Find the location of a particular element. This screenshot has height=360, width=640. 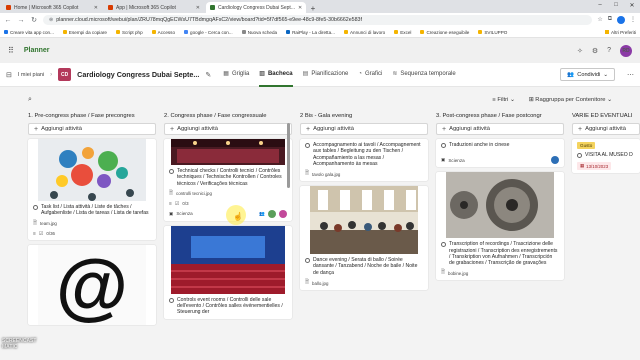

attachment-row: 🗎 controlli tecnici.jpg is located at coordinates (228, 194).